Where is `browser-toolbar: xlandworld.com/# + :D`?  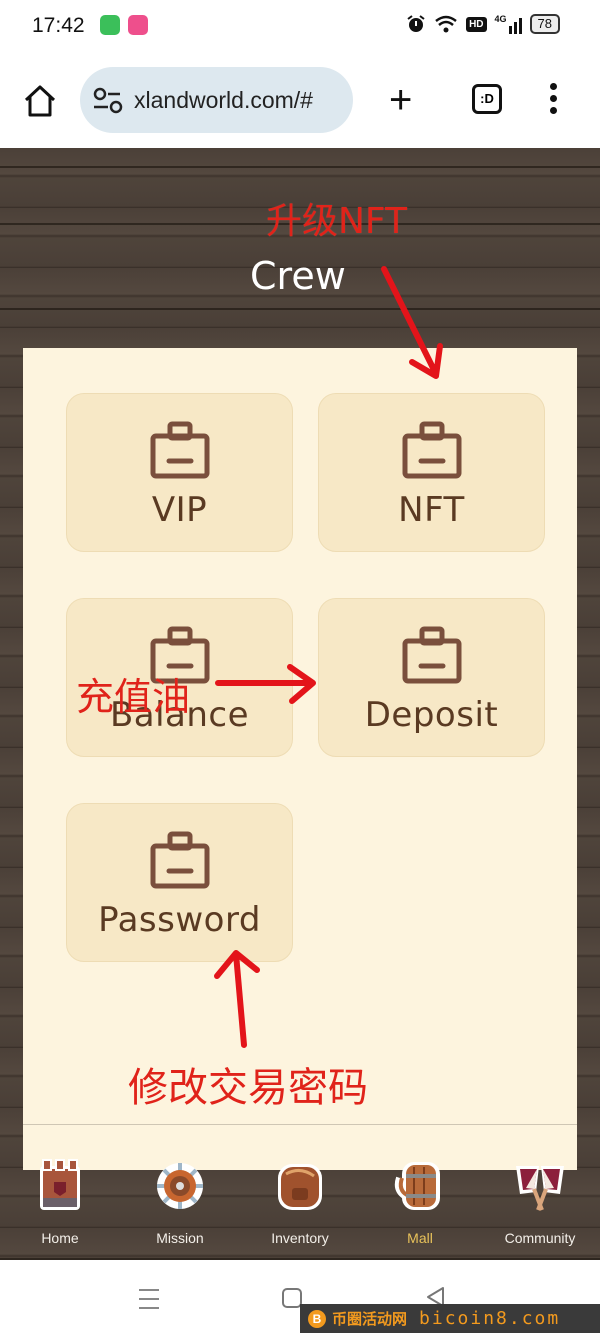 browser-toolbar: xlandworld.com/# + :D is located at coordinates (300, 101).